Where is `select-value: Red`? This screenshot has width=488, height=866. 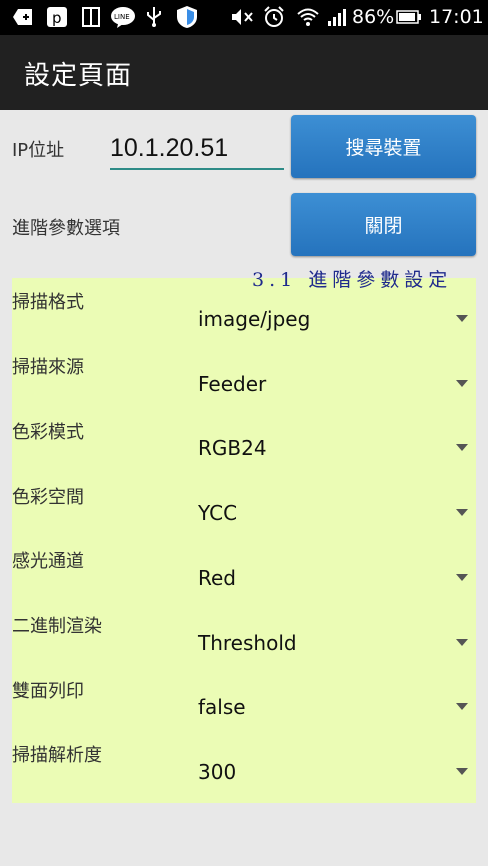 select-value: Red is located at coordinates (217, 578).